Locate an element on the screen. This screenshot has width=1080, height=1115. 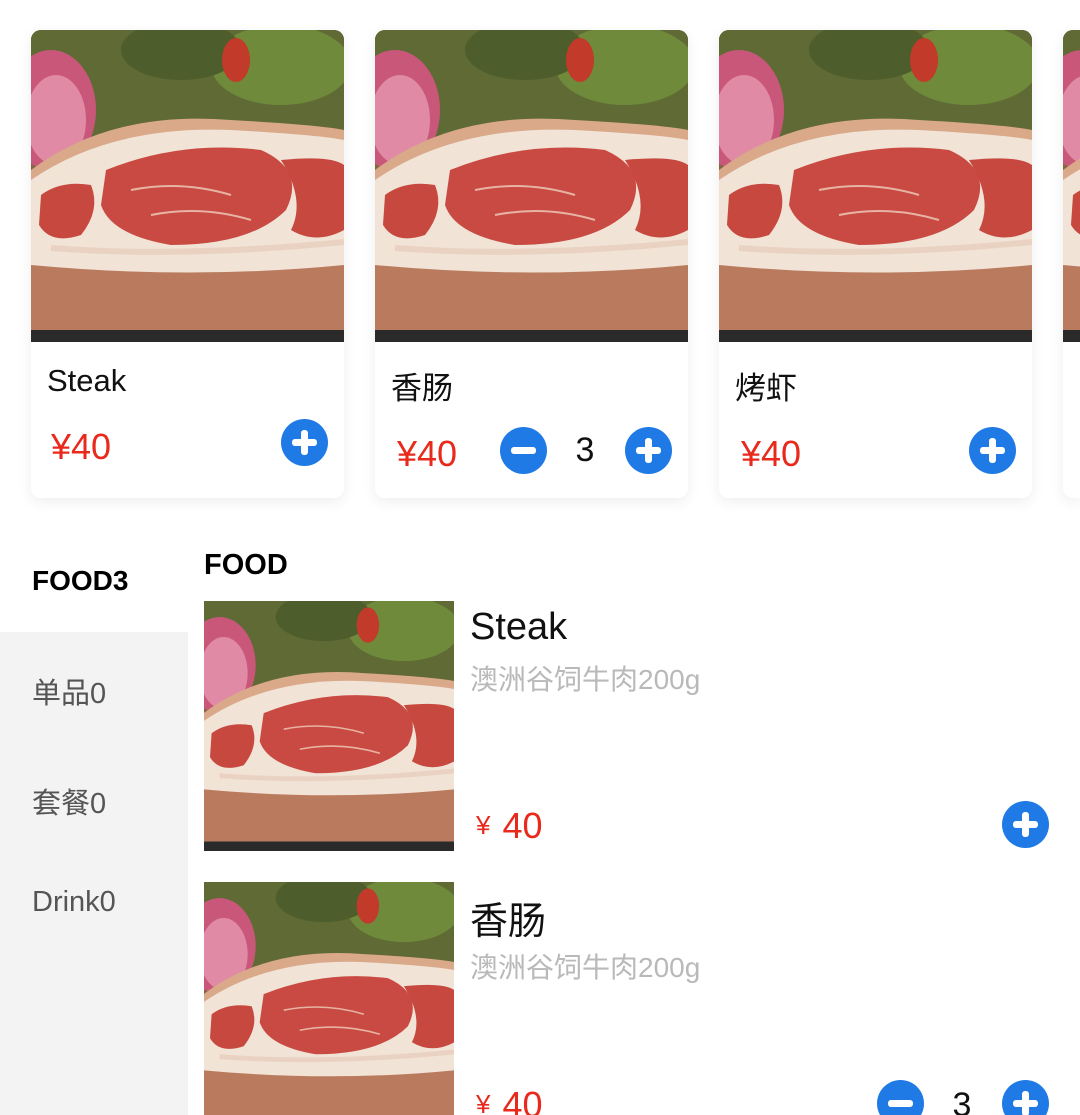
product-card-partial is located at coordinates (1071, 264).